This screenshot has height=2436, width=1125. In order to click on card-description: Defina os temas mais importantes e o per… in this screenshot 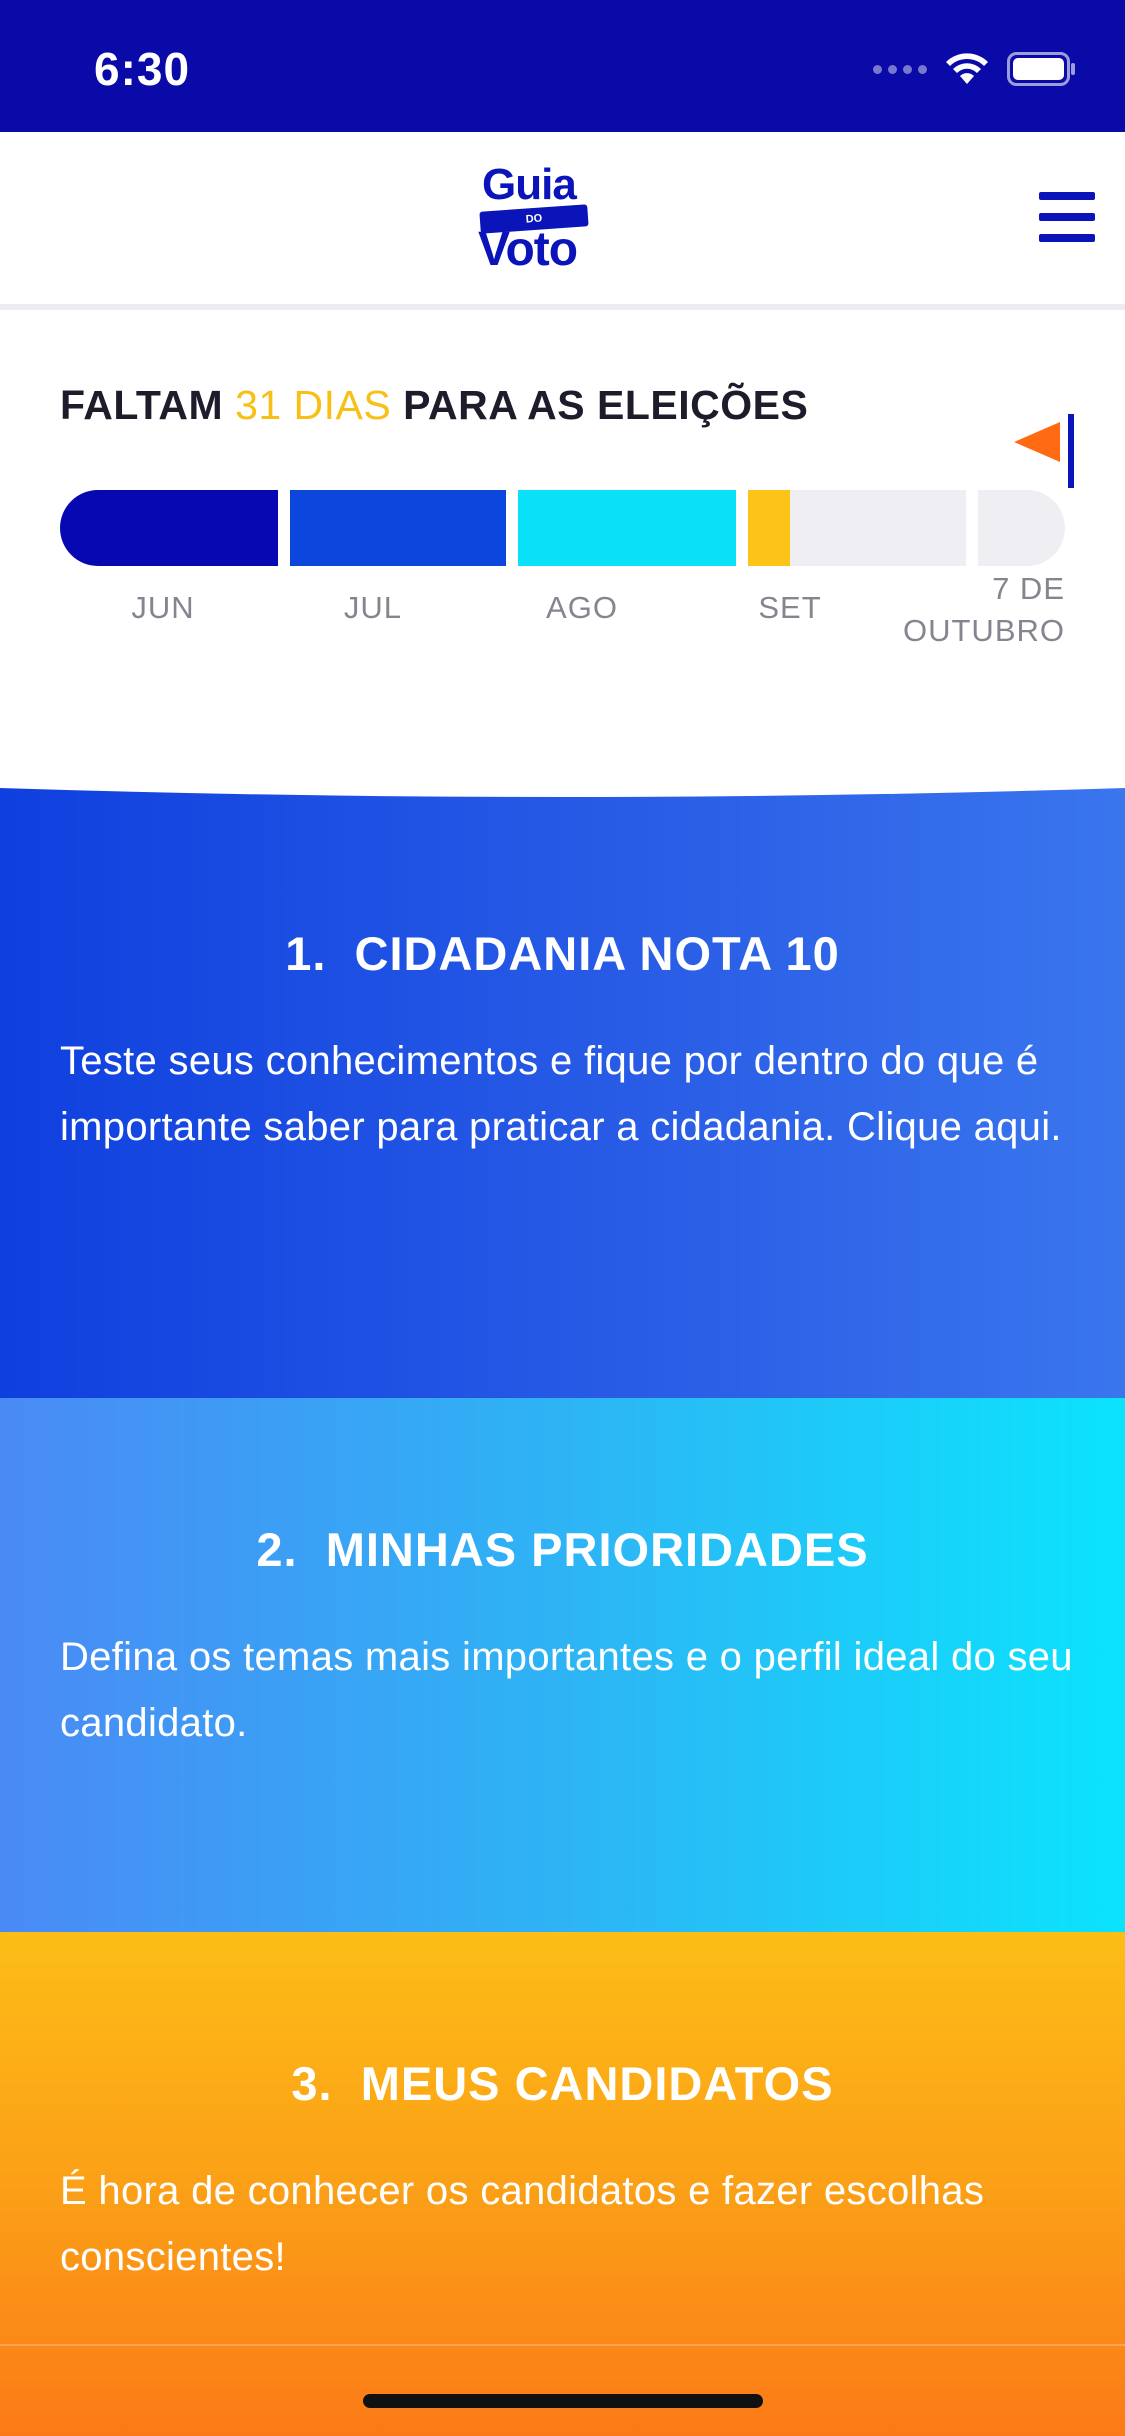, I will do `click(566, 1690)`.